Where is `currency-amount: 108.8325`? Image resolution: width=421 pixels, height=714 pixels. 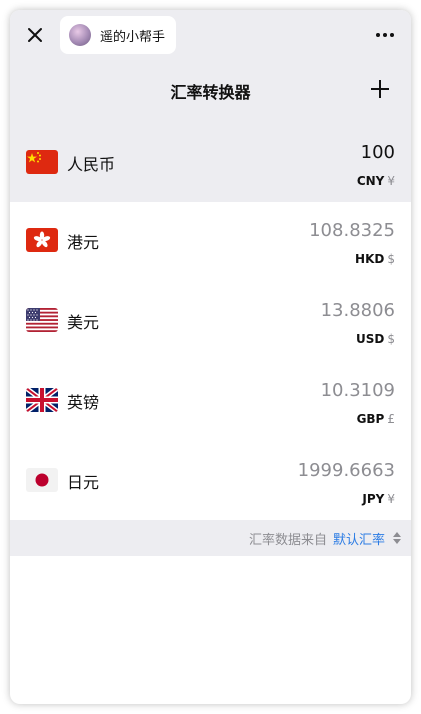
currency-amount: 108.8325 is located at coordinates (352, 230).